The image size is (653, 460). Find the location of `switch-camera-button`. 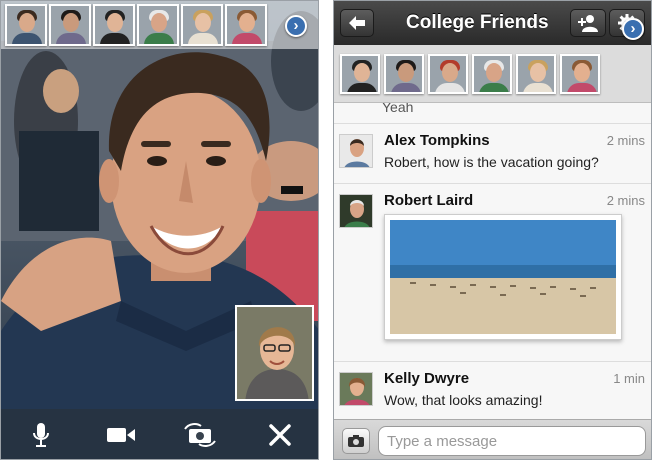

switch-camera-button is located at coordinates (200, 435).